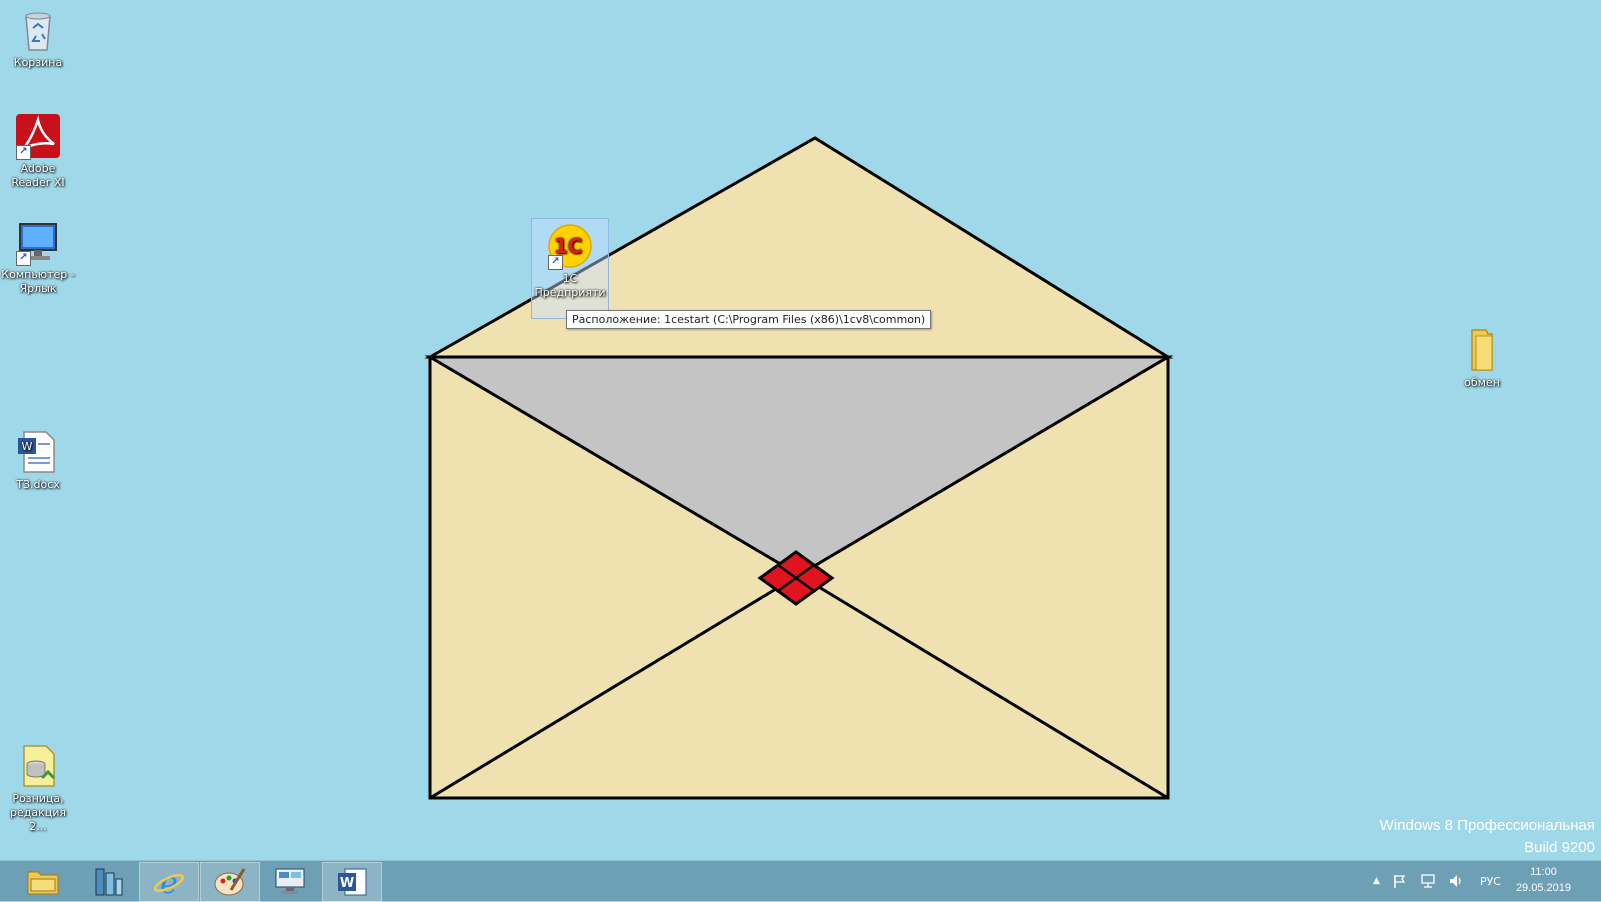  Describe the element at coordinates (38, 452) in the screenshot. I see `word-document-icon: W` at that location.